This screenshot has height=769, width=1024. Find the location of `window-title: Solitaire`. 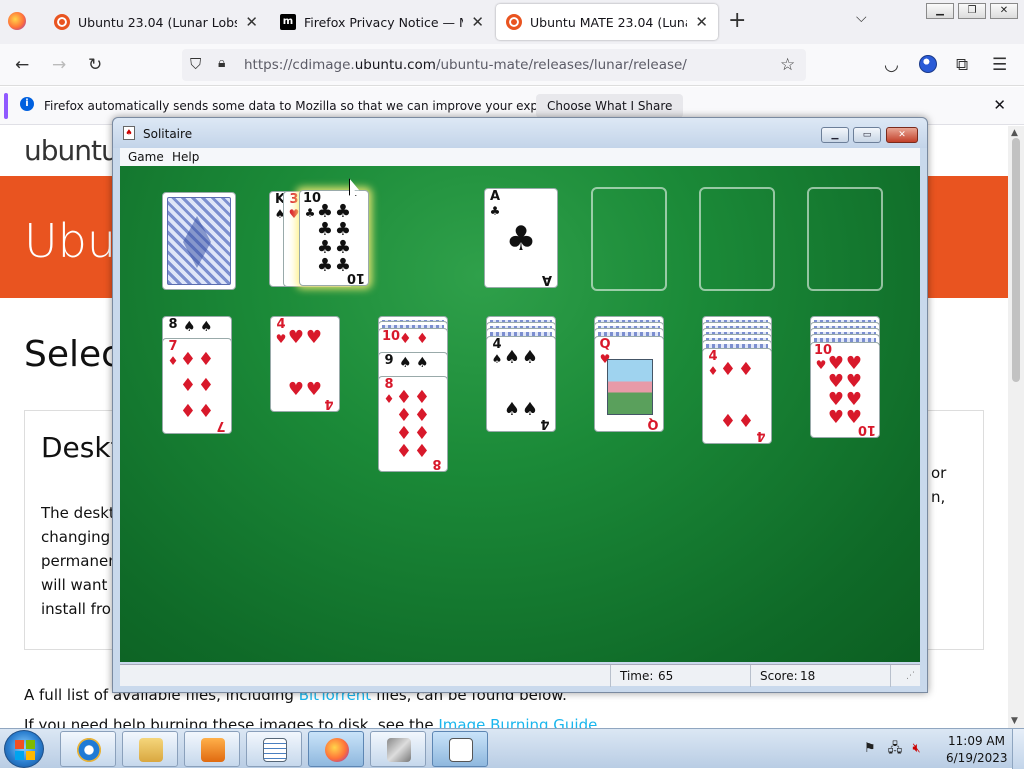

window-title: Solitaire is located at coordinates (168, 134).